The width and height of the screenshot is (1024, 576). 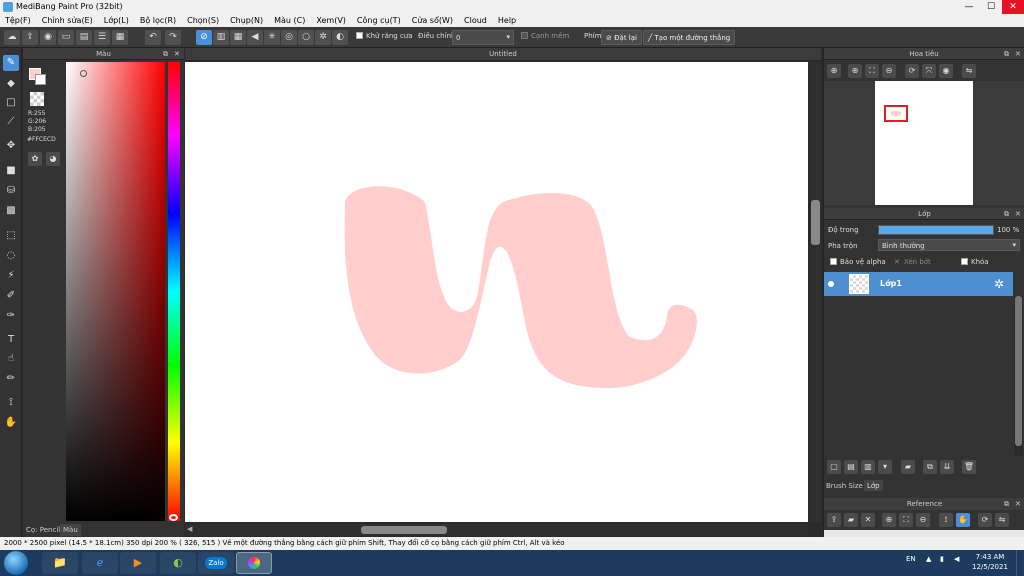 I want to click on tab-layer: Lớp, so click(x=873, y=485).